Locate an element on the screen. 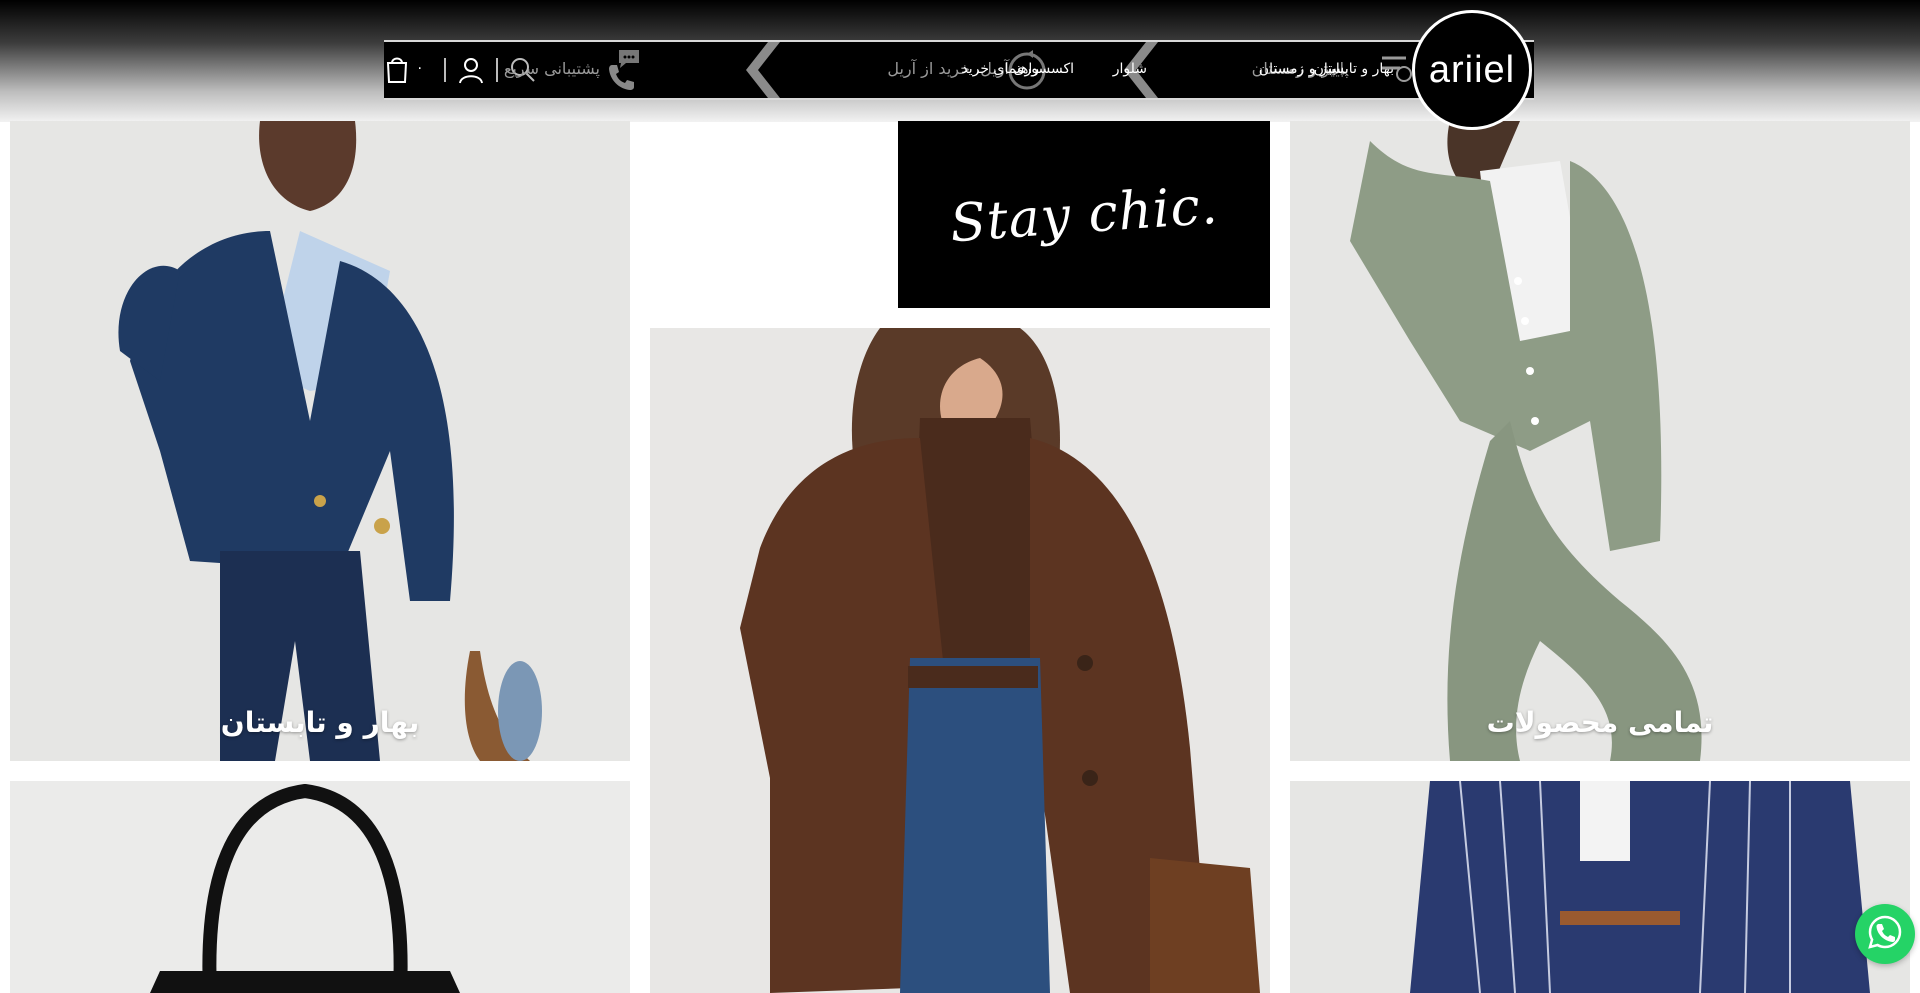 The width and height of the screenshot is (1920, 993). promo-text: Stay chic. is located at coordinates (1084, 214).